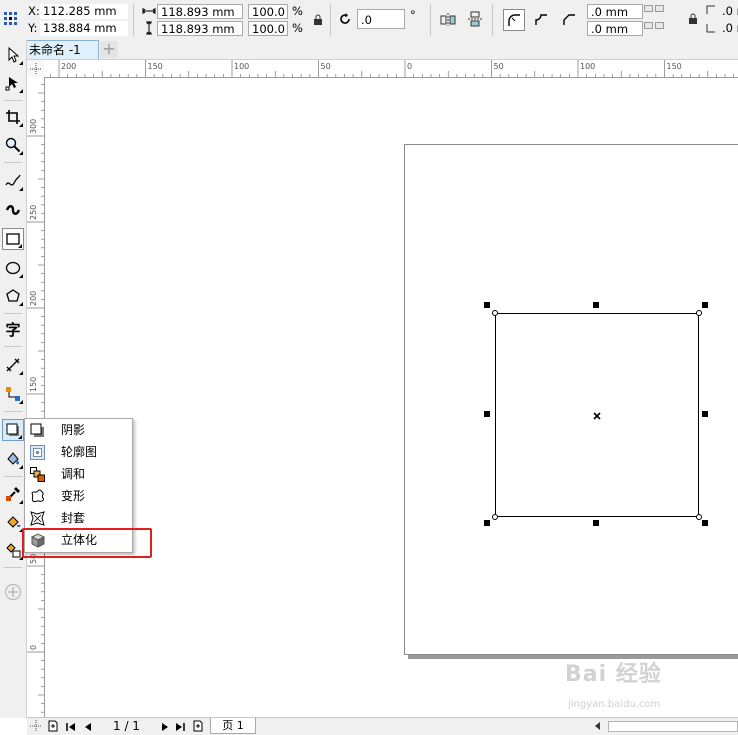  I want to click on artistic-media-tool-button, so click(13, 209).